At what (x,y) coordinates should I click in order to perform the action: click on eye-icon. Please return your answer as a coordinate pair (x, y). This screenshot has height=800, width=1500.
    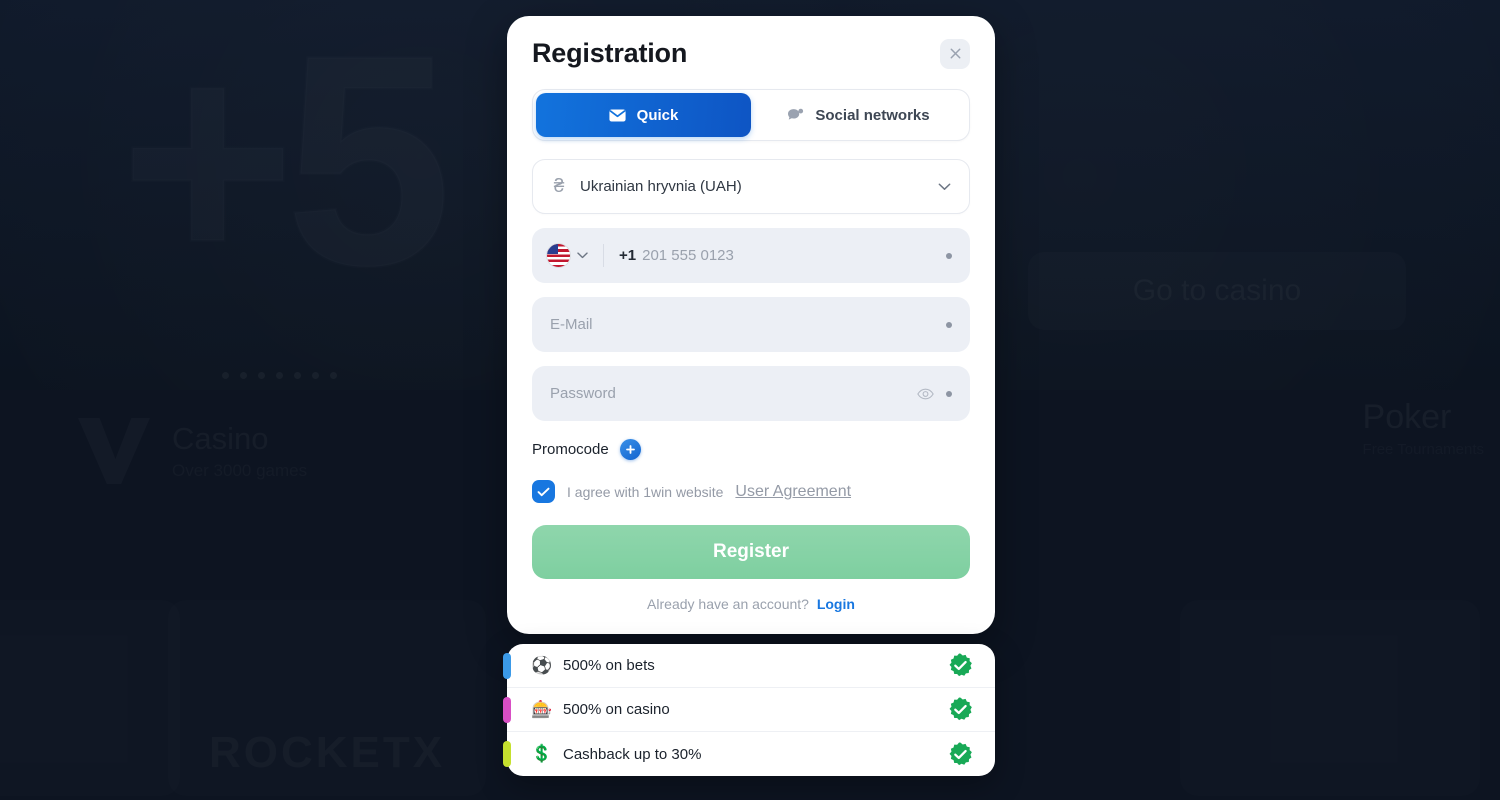
    Looking at the image, I should click on (925, 393).